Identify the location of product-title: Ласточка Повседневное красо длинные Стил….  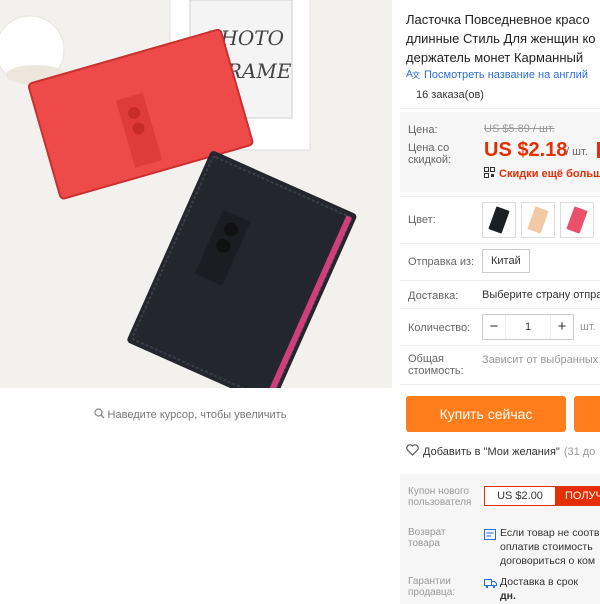
(501, 38).